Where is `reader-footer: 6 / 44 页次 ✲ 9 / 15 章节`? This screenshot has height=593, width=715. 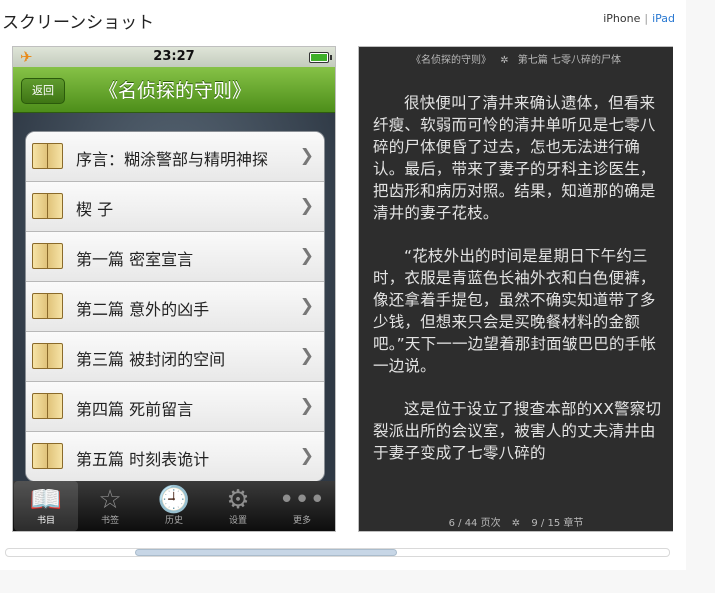
reader-footer: 6 / 44 页次 ✲ 9 / 15 章节 is located at coordinates (516, 521).